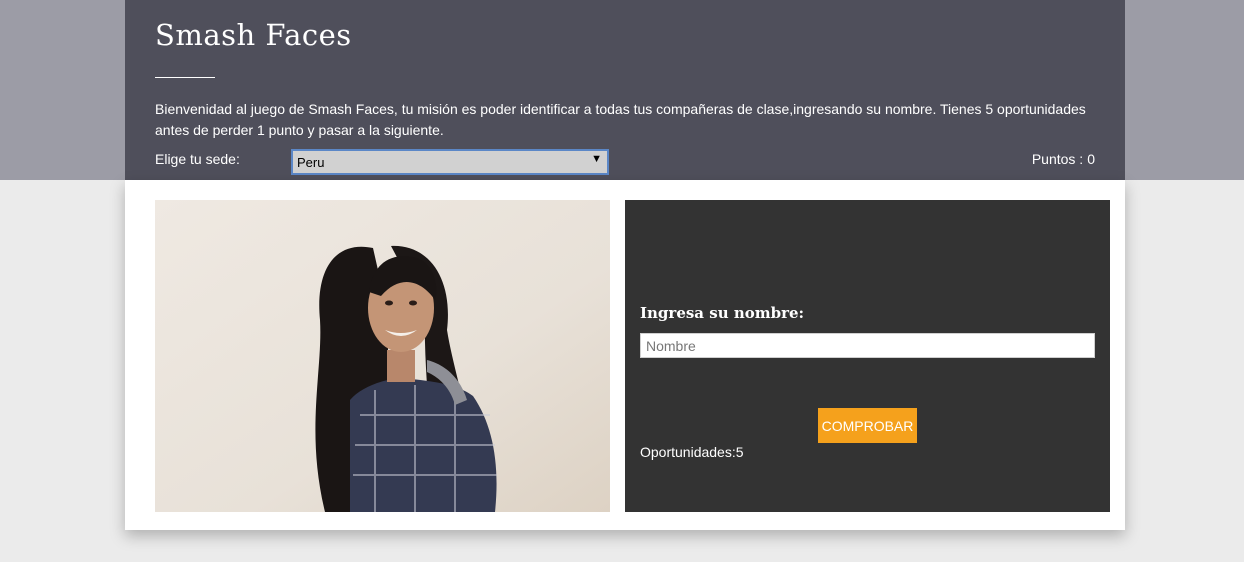 The width and height of the screenshot is (1244, 562). What do you see at coordinates (867, 425) in the screenshot?
I see `check-button: COMPROBAR` at bounding box center [867, 425].